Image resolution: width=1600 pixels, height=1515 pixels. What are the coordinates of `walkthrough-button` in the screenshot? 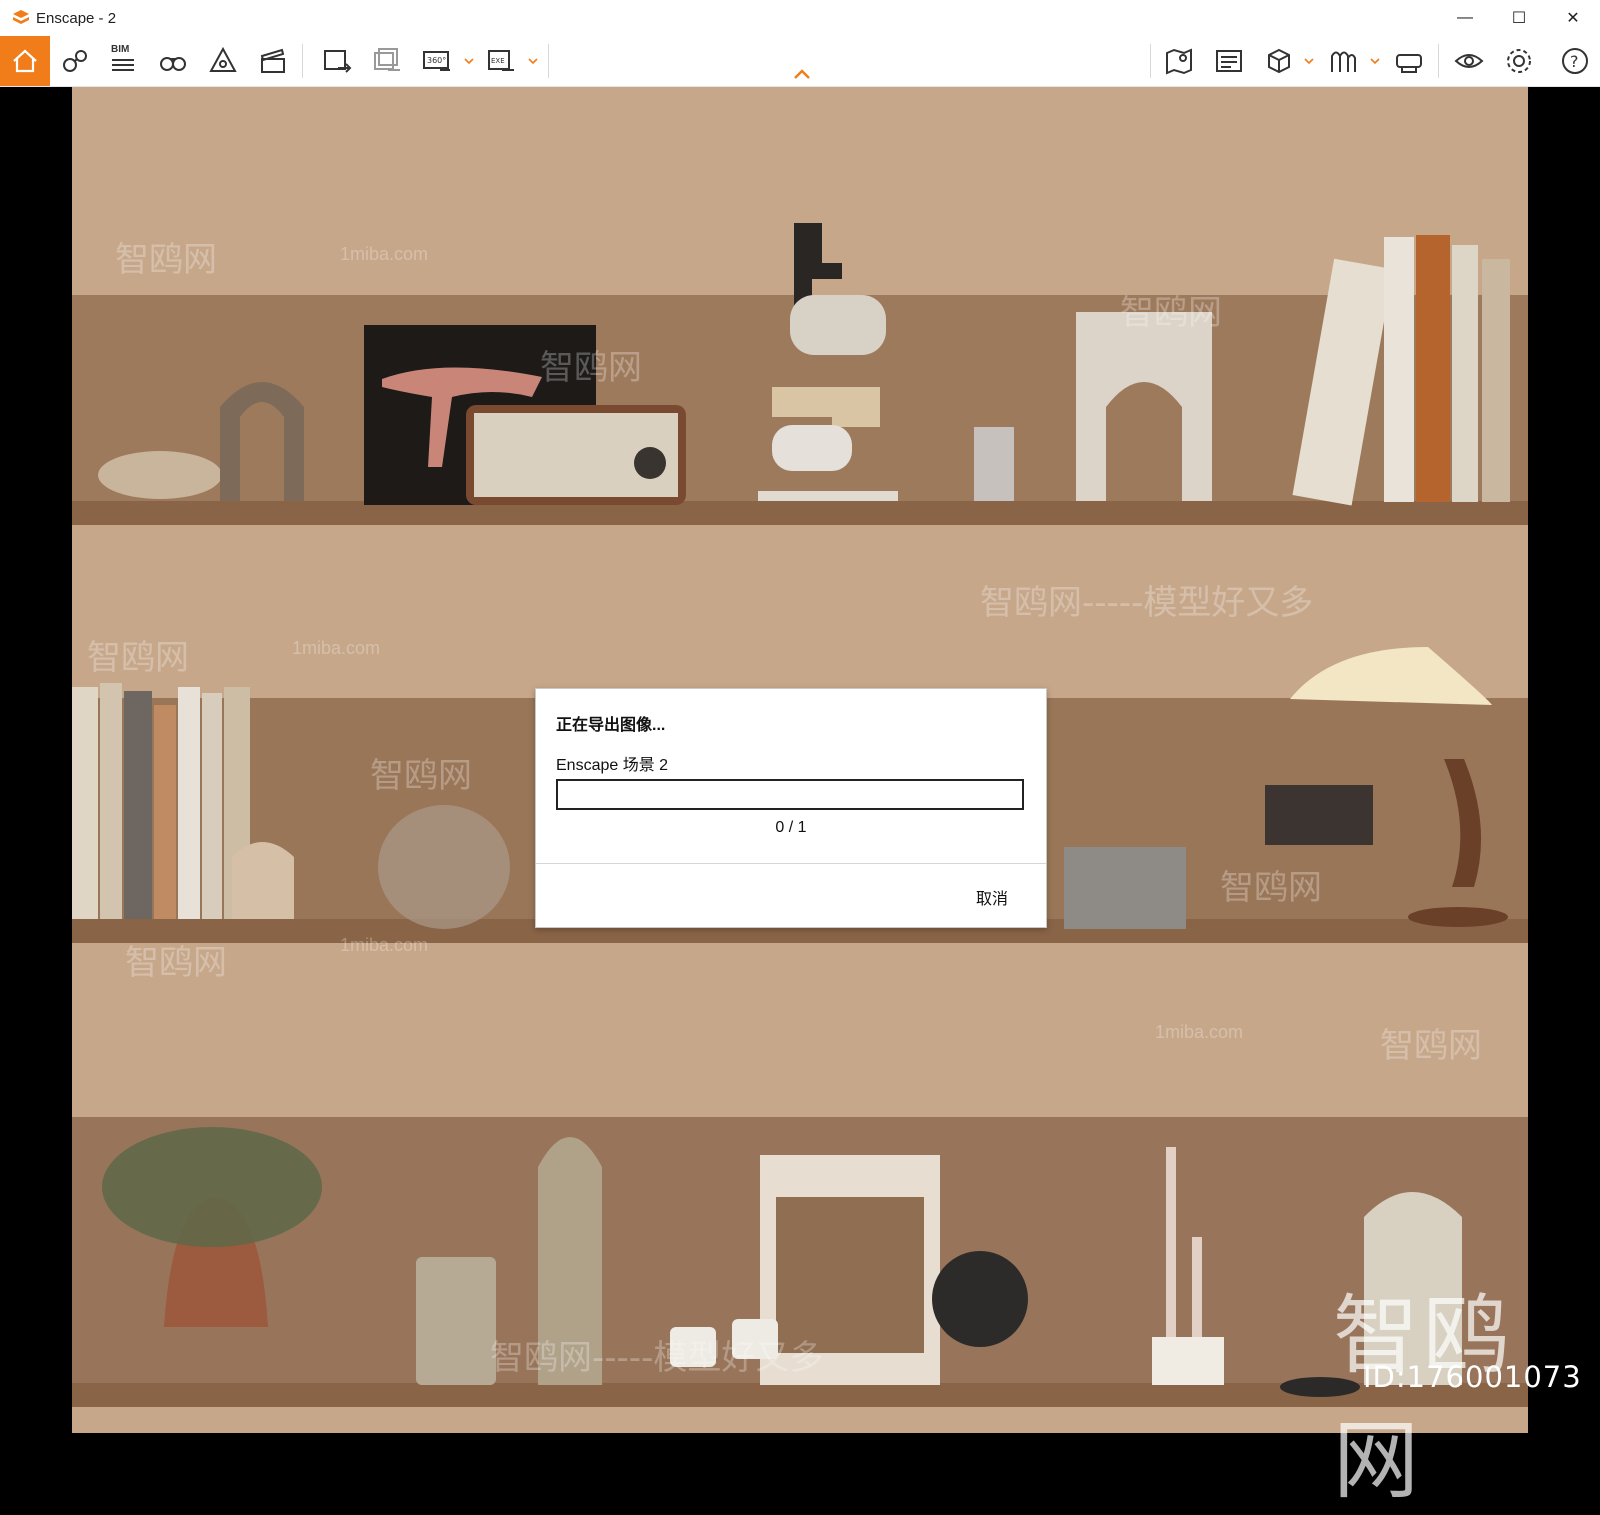 It's located at (1343, 61).